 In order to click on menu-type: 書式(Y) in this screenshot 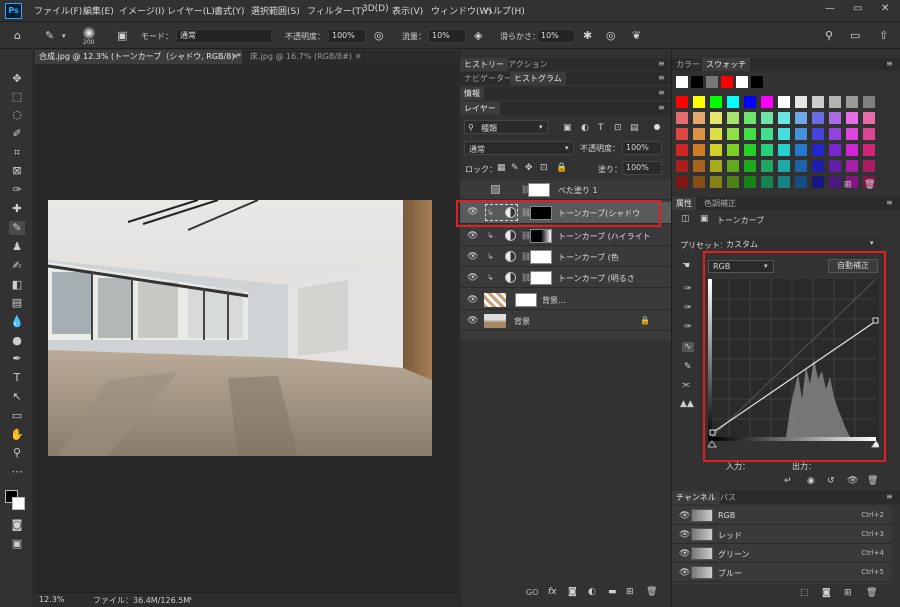, I will do `click(229, 10)`.